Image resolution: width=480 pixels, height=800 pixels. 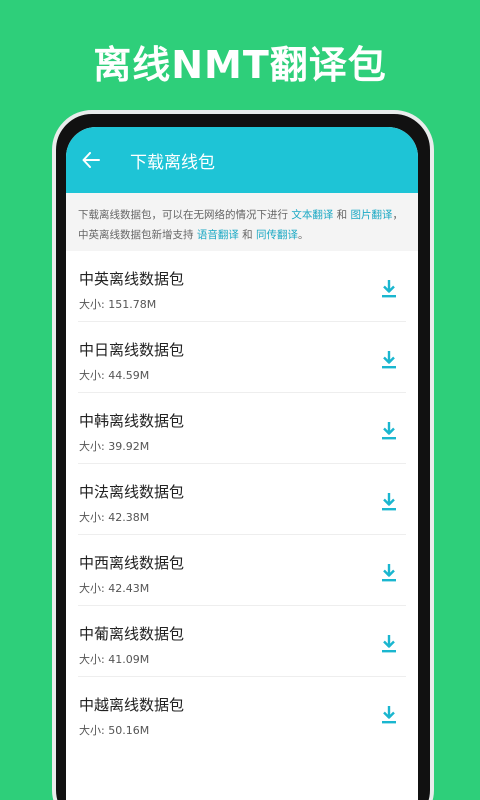 I want to click on list-item: 中越离线数据包 大小: 50.16M, so click(x=242, y=712).